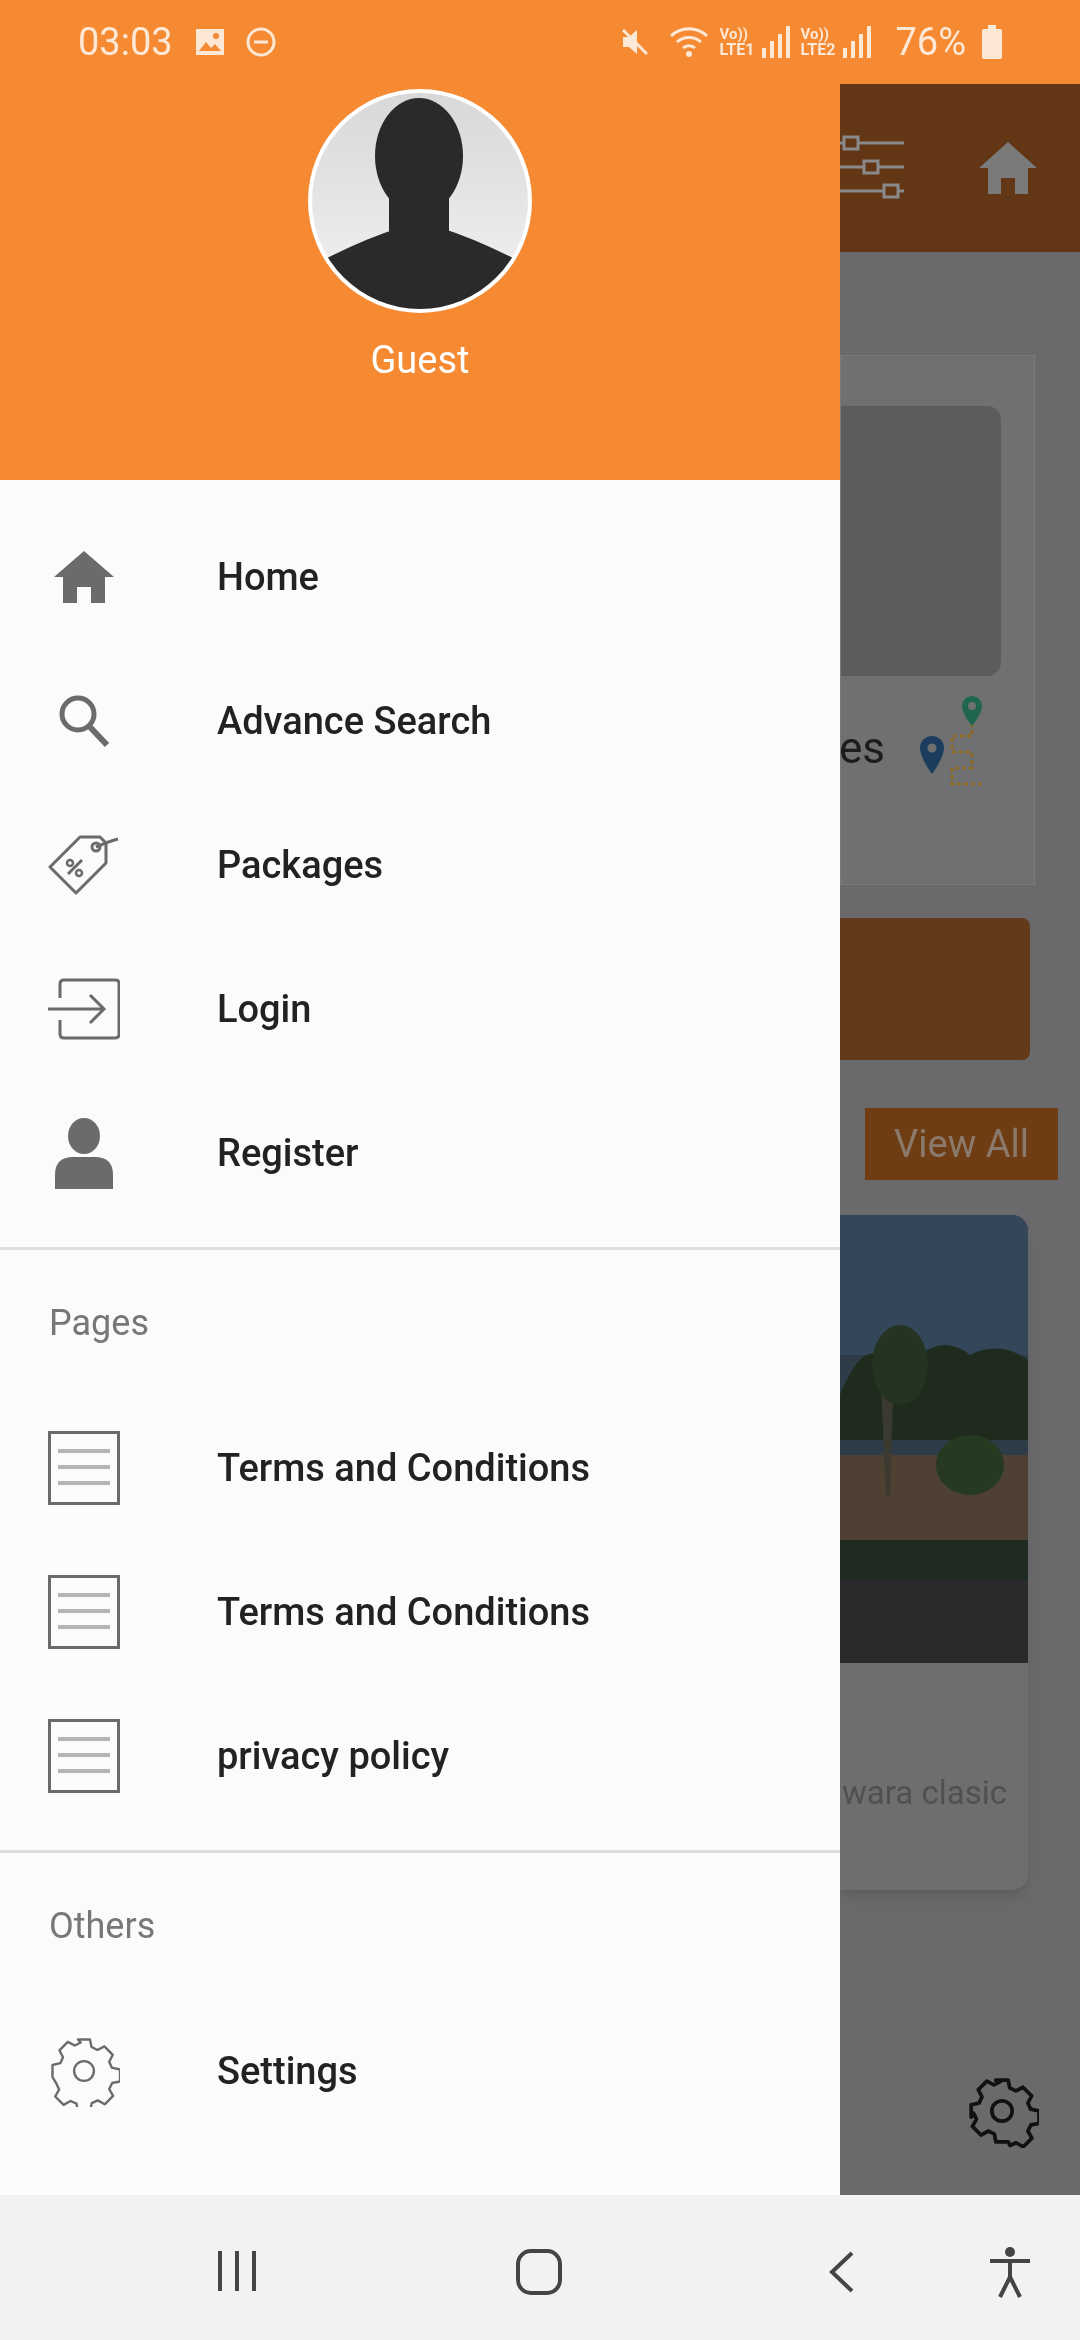 The width and height of the screenshot is (1080, 2340). I want to click on login-icon, so click(84, 1009).